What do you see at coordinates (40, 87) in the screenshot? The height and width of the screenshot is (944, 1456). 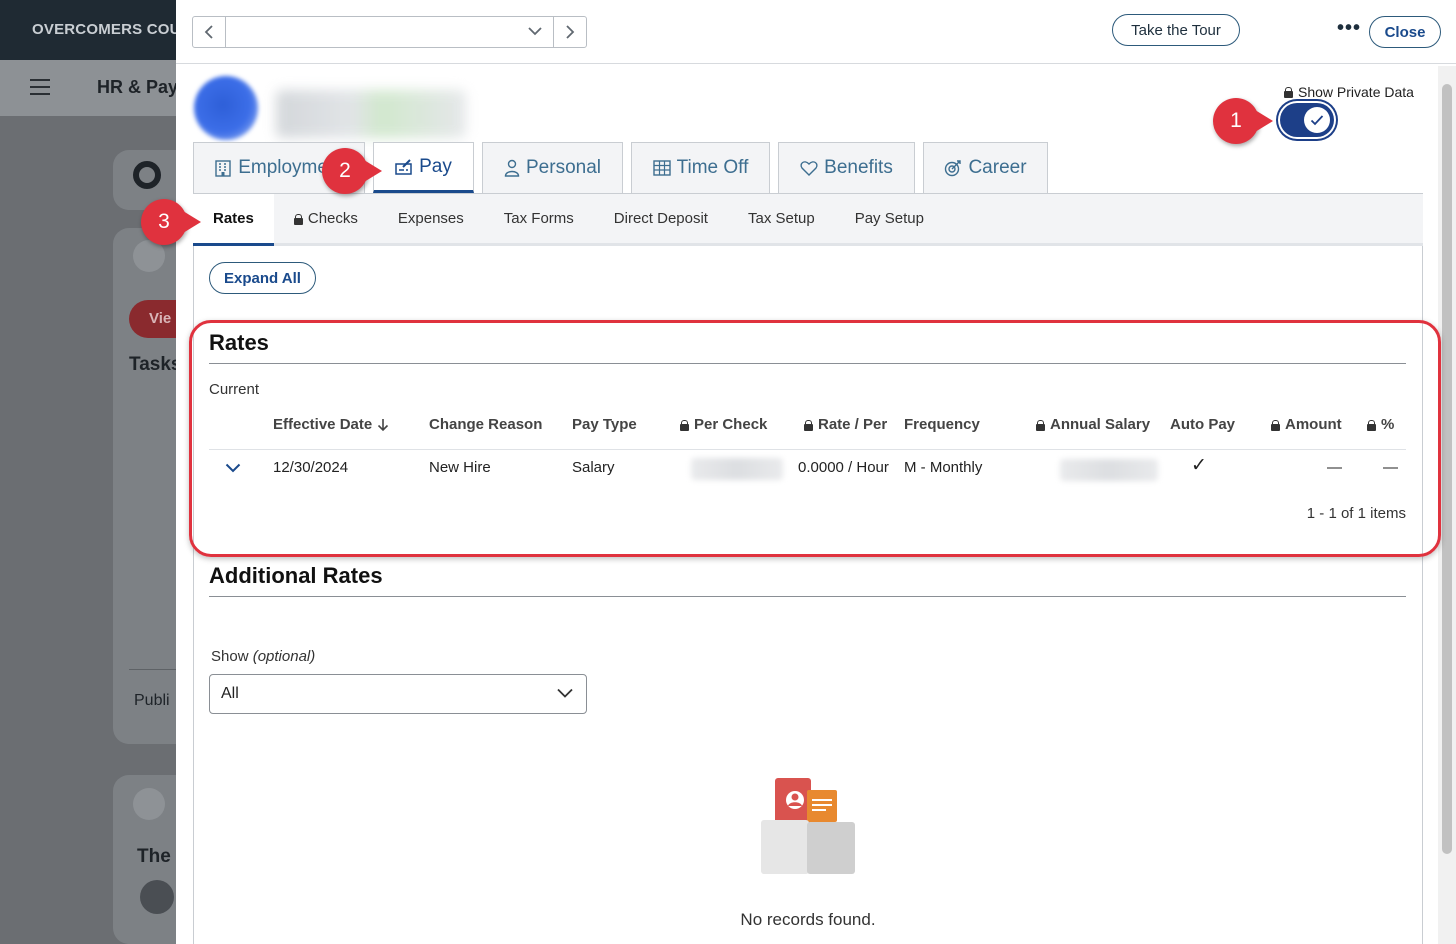 I see `hamburger-menu-icon` at bounding box center [40, 87].